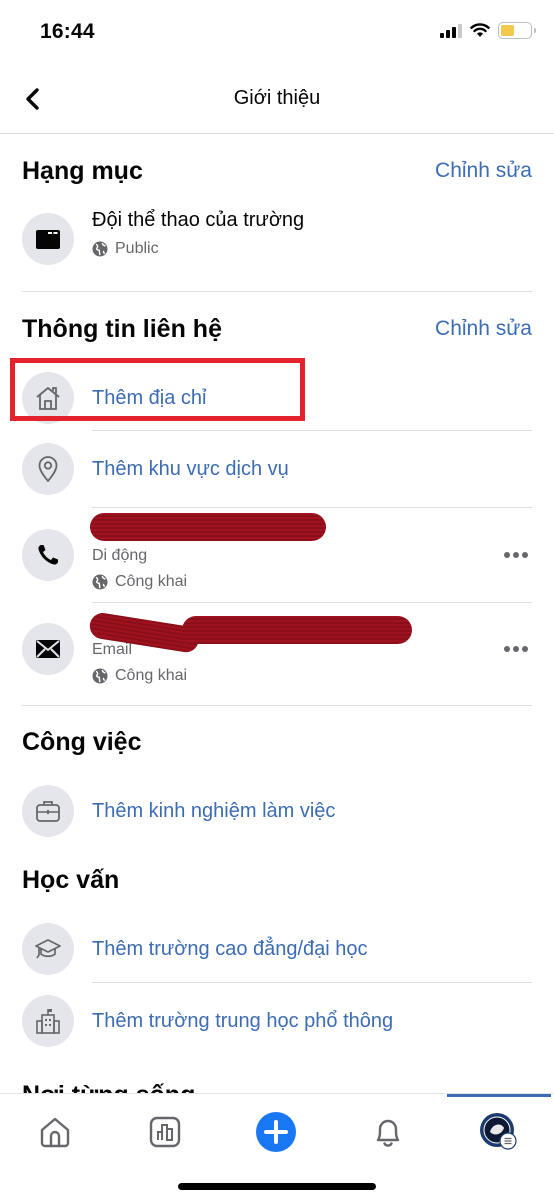  I want to click on bar-chart-icon, so click(165, 1132).